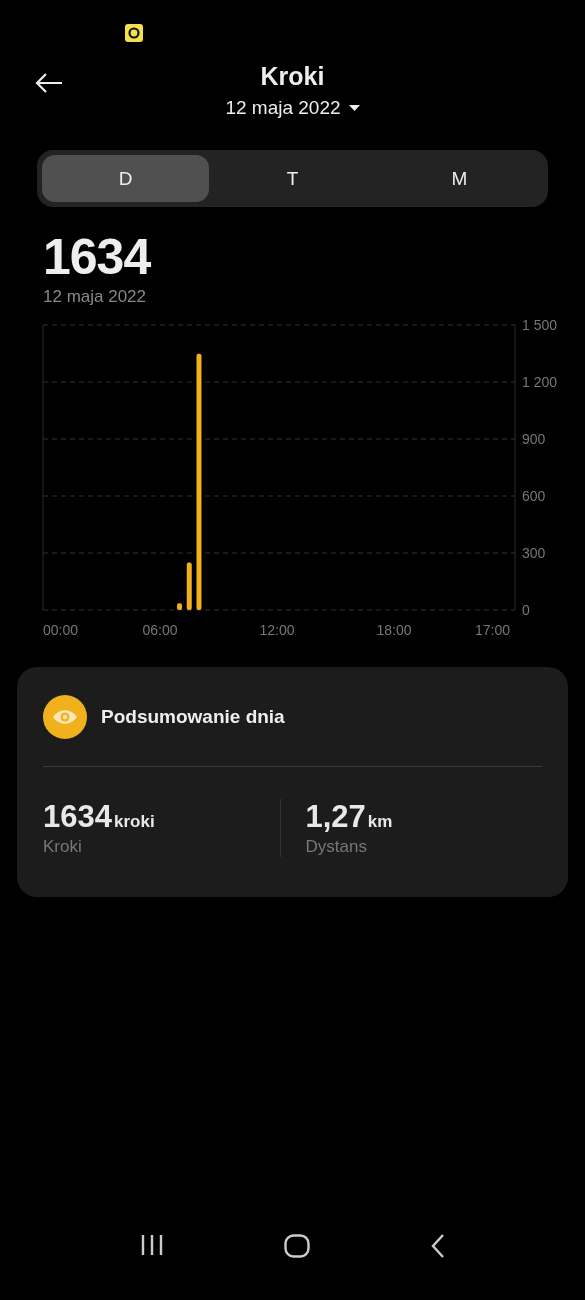  What do you see at coordinates (394, 630) in the screenshot?
I see `x-axis-label: 18:00` at bounding box center [394, 630].